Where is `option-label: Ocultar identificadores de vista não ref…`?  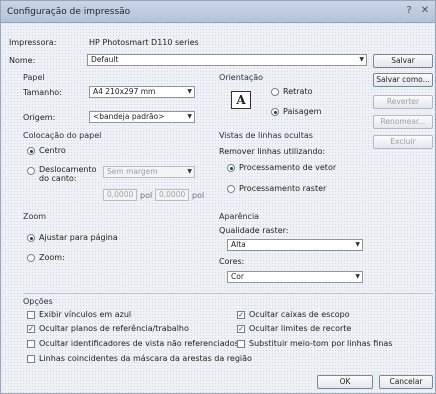 option-label: Ocultar identificadores de vista não ref… is located at coordinates (139, 343).